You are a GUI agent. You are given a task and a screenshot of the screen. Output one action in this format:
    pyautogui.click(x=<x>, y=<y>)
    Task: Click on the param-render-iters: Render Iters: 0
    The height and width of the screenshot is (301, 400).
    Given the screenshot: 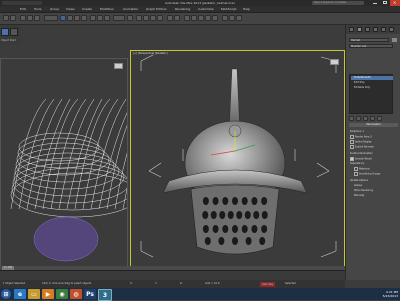 What is the action you would take?
    pyautogui.click(x=361, y=137)
    